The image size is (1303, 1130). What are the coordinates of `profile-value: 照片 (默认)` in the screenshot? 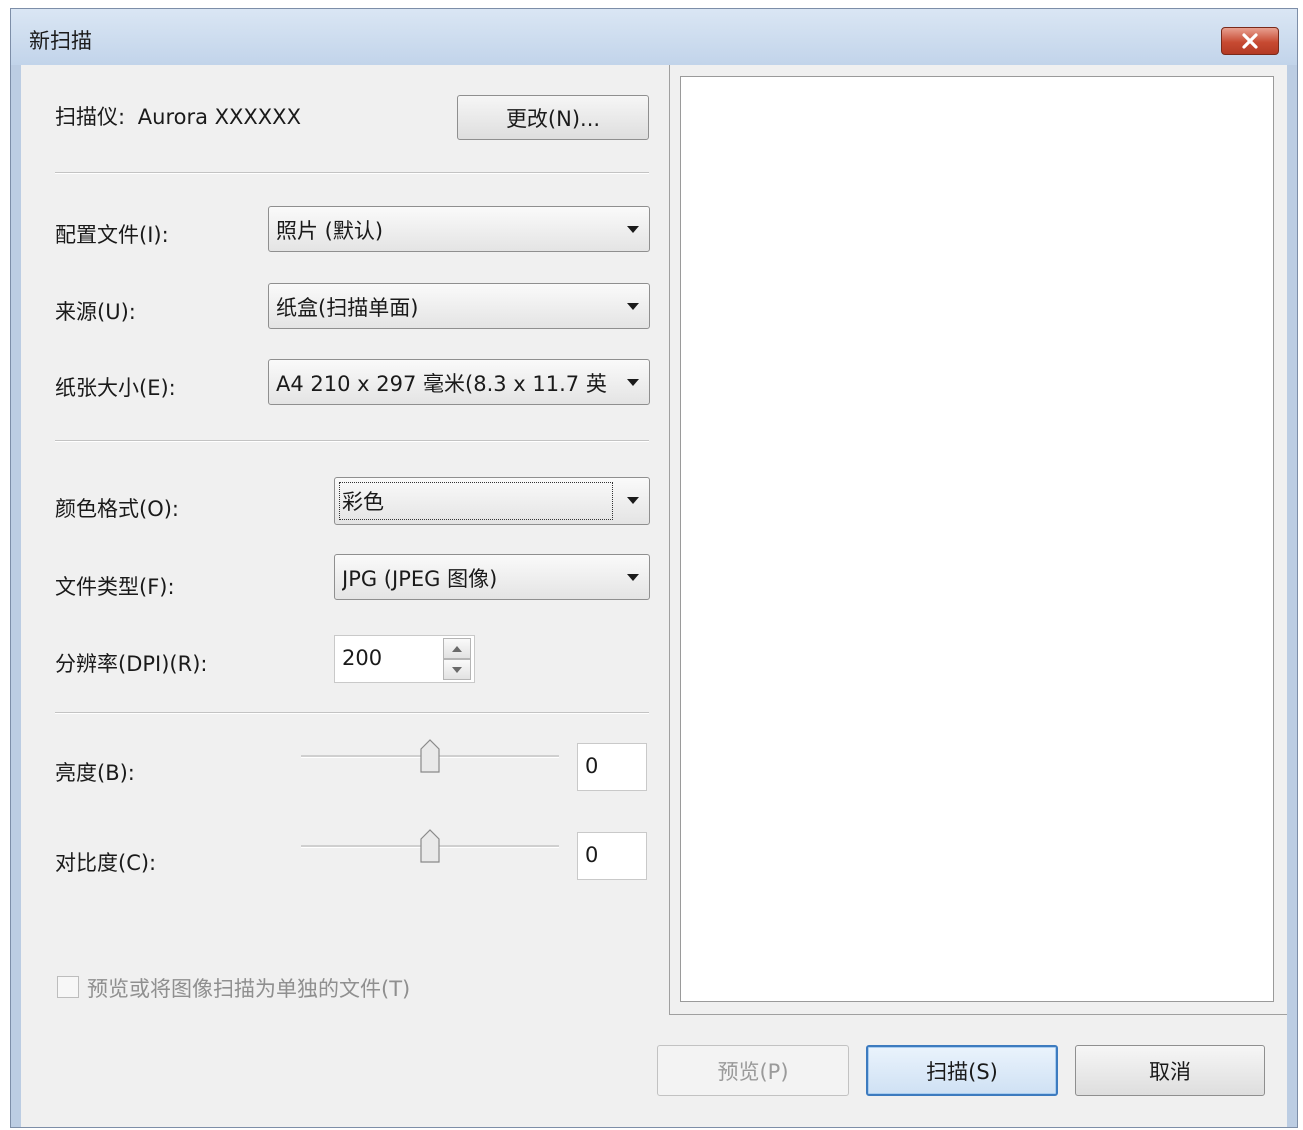 It's located at (330, 231).